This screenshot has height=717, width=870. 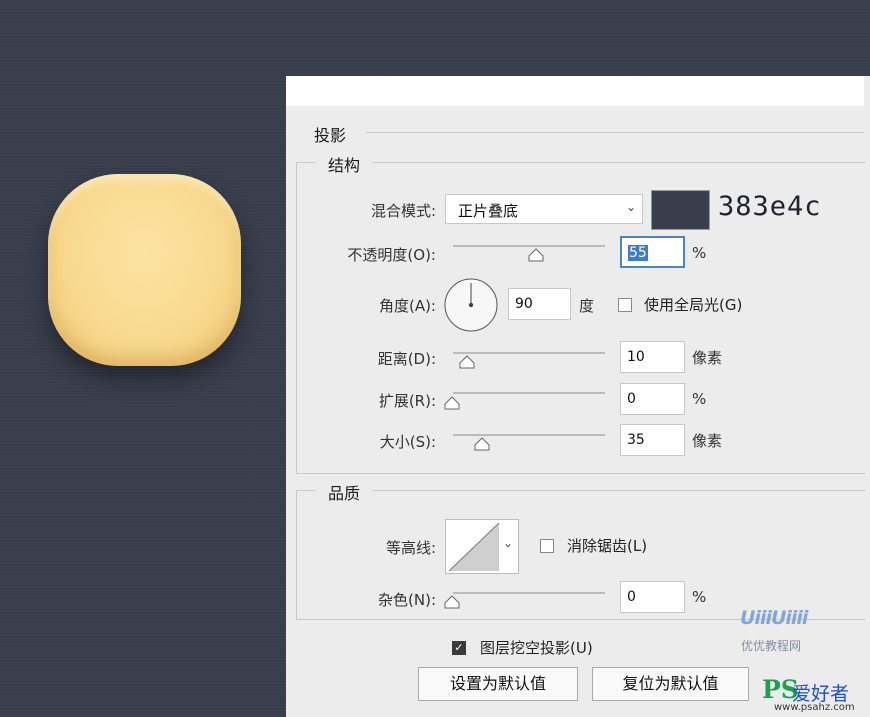 I want to click on spread-unit: %, so click(x=699, y=399).